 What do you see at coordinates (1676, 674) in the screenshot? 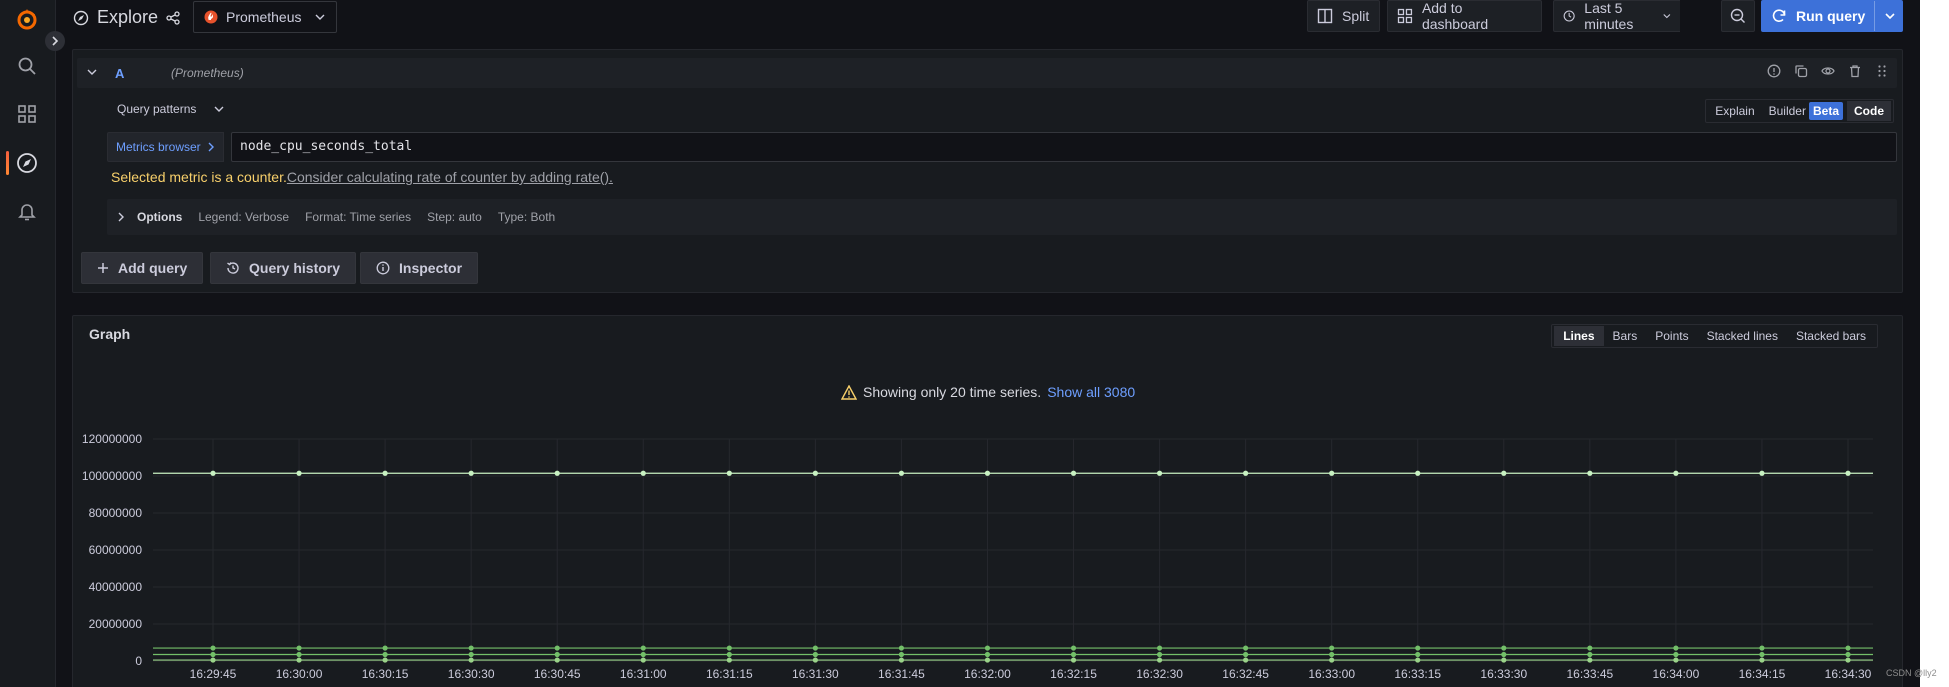
I see `x-tick-label: 16:34:00` at bounding box center [1676, 674].